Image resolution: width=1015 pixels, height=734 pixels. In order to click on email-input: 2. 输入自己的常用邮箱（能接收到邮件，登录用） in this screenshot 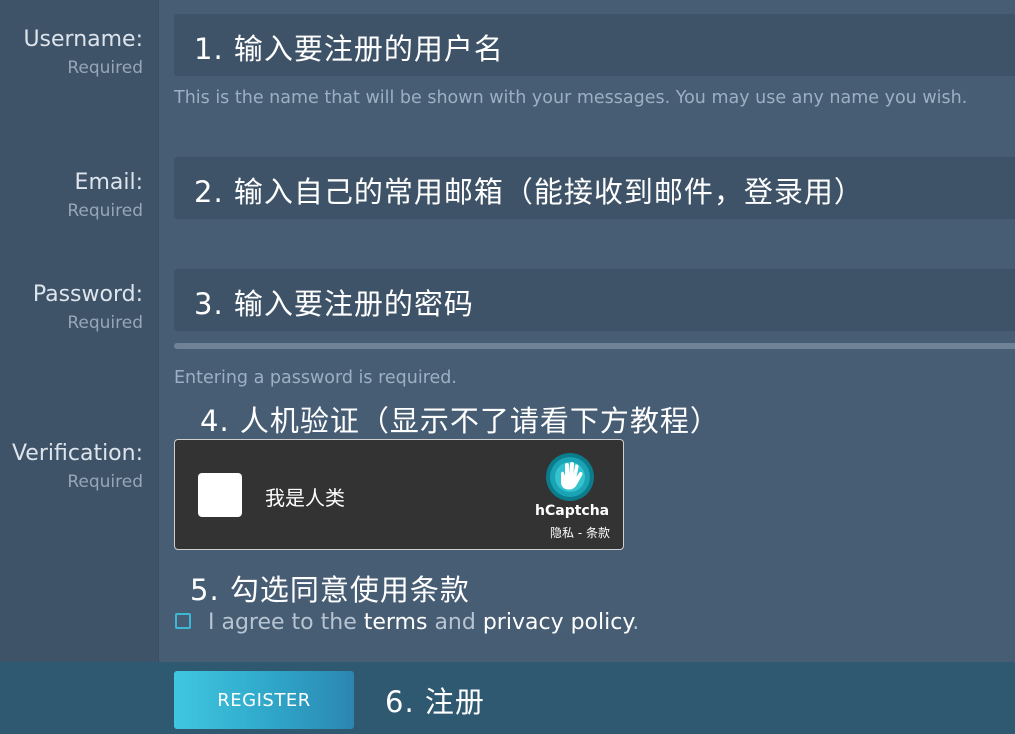, I will do `click(594, 188)`.